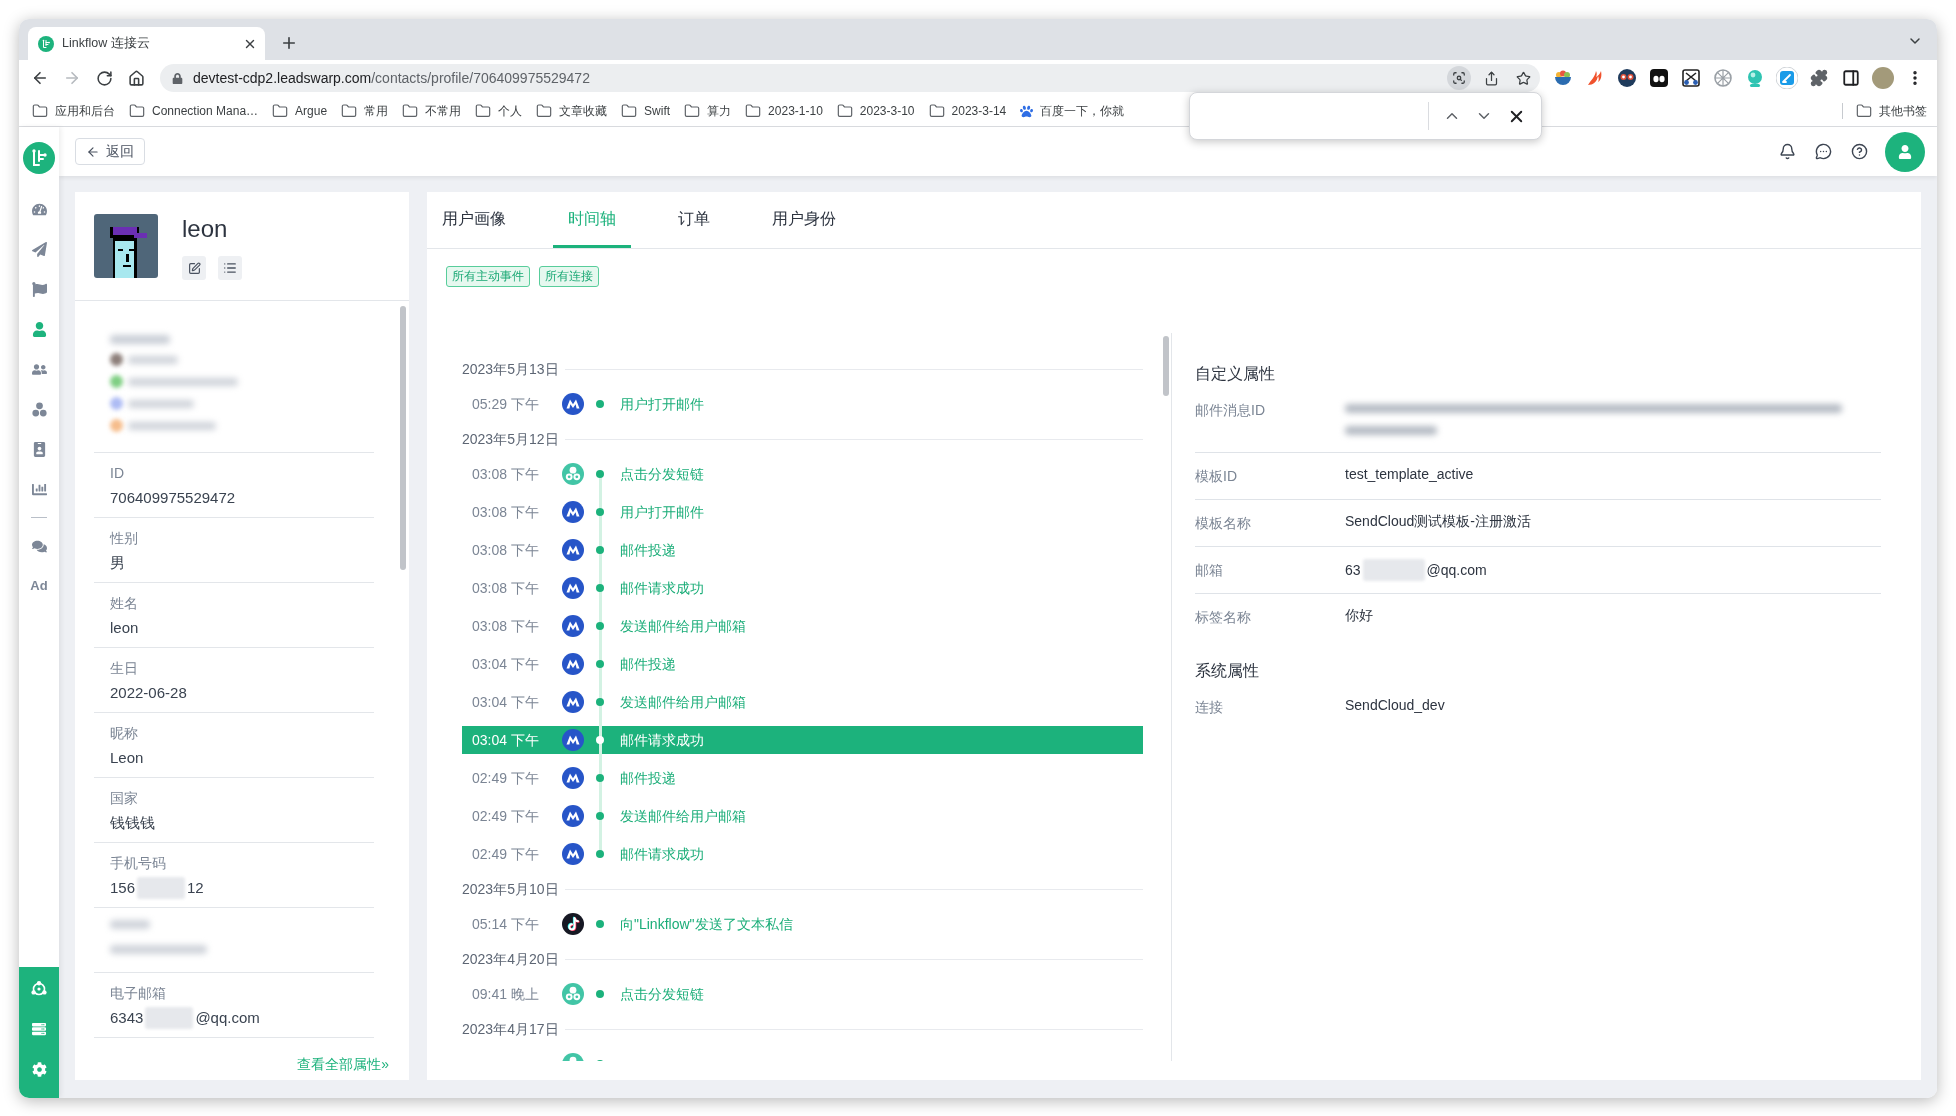 The height and width of the screenshot is (1116, 1956). Describe the element at coordinates (967, 111) in the screenshot. I see `bookmark-item: 2023-3-14` at that location.